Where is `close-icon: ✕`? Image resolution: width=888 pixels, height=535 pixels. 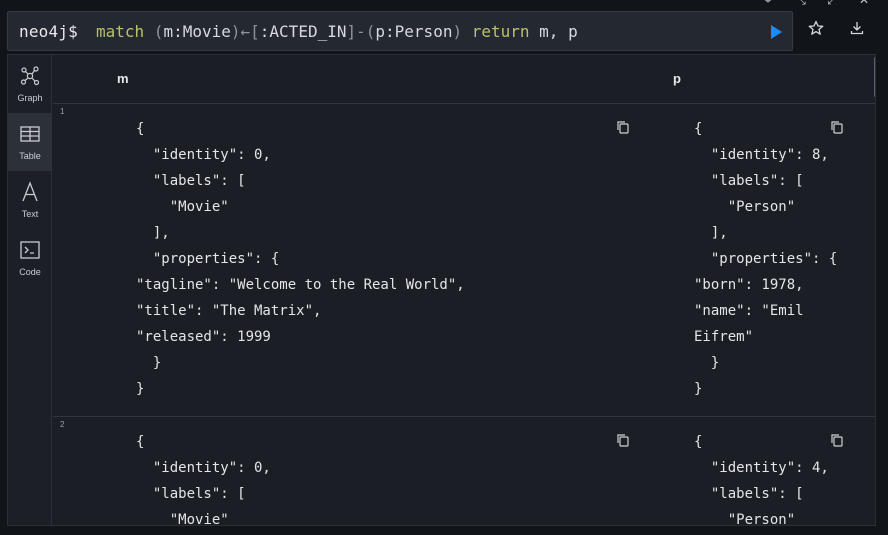 close-icon: ✕ is located at coordinates (864, 3).